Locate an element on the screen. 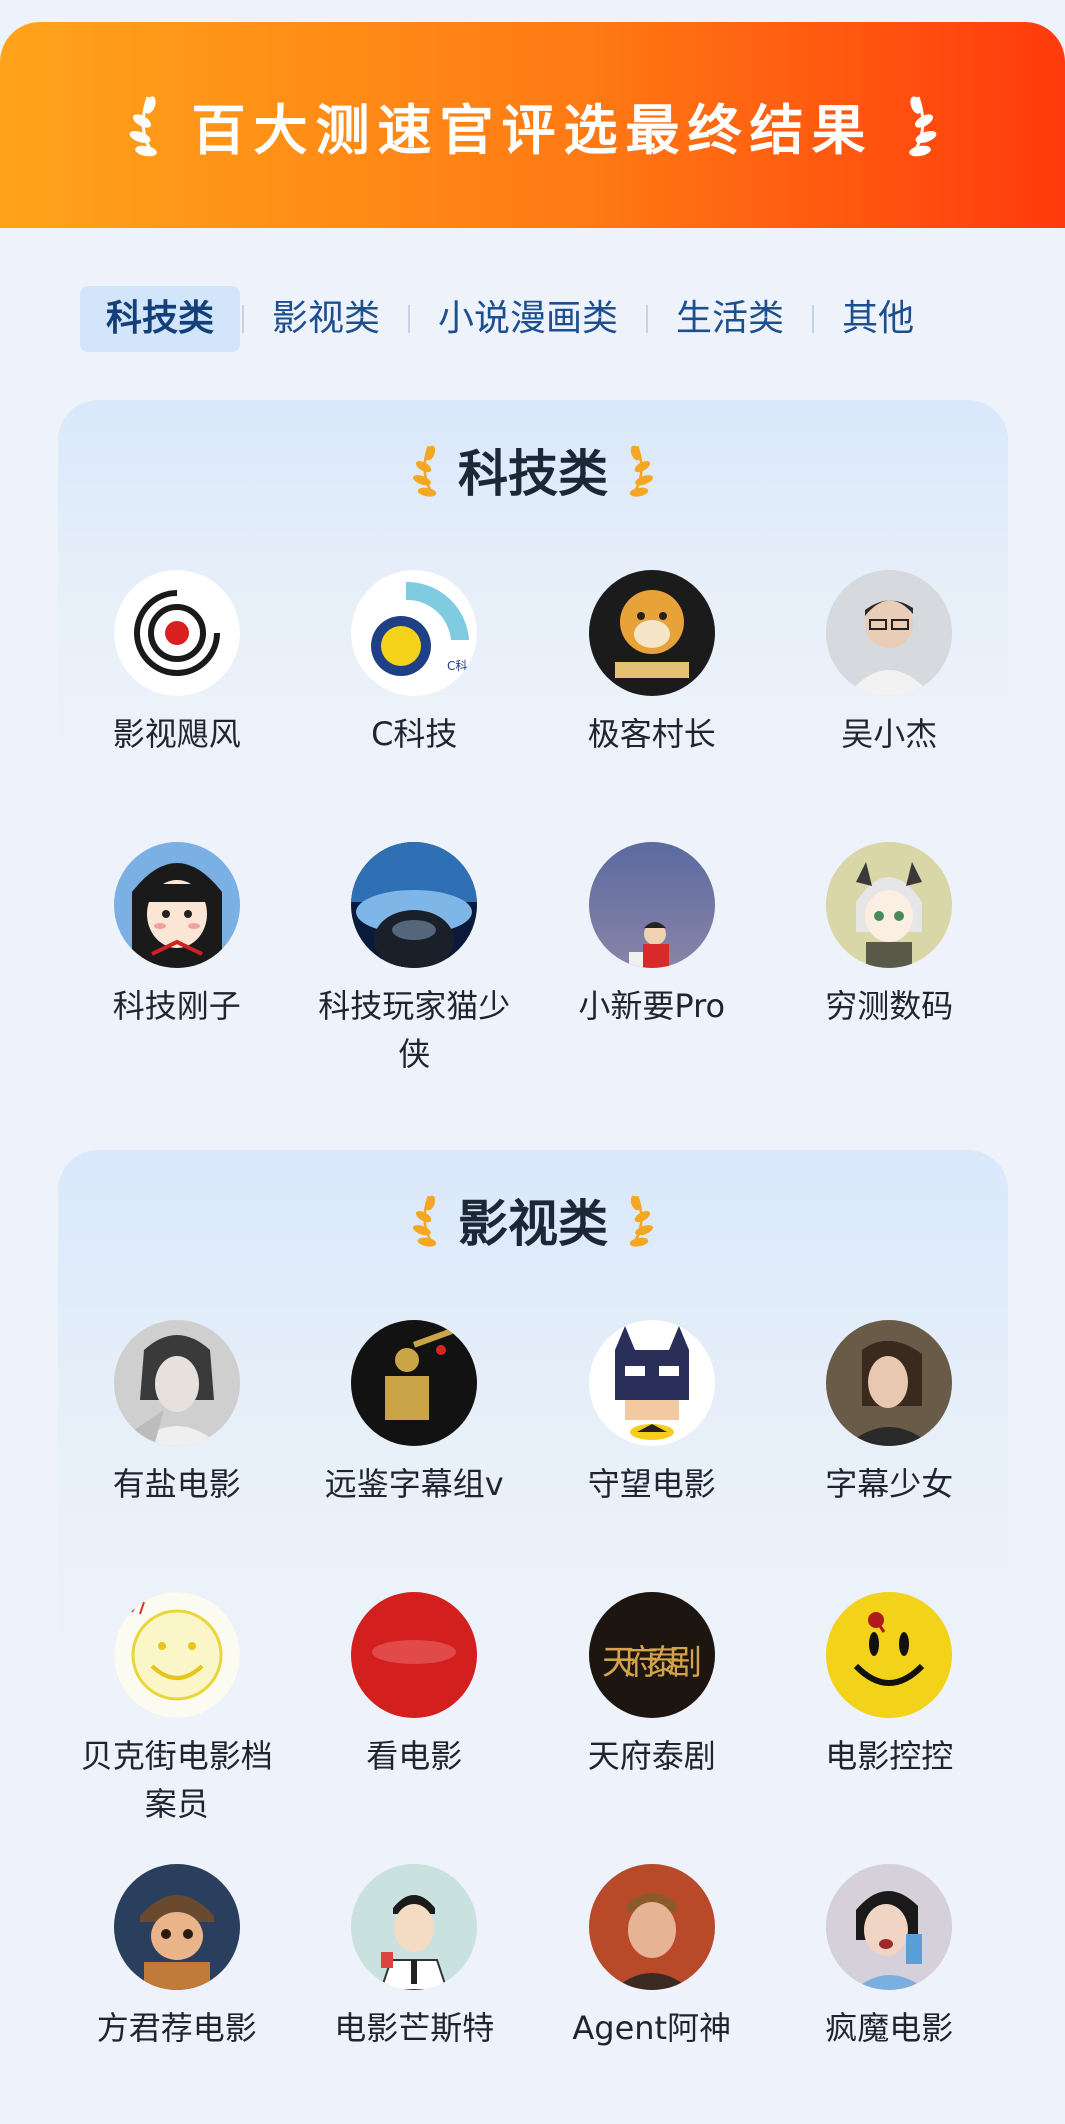 This screenshot has width=1065, height=2124. creator-item: 吴小杰 is located at coordinates (890, 706).